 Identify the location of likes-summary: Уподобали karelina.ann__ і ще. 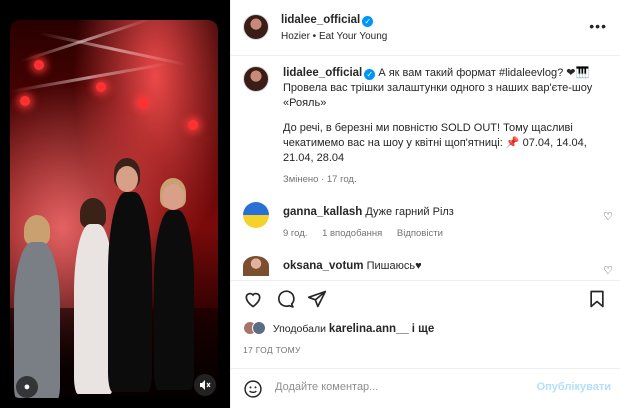
(338, 328).